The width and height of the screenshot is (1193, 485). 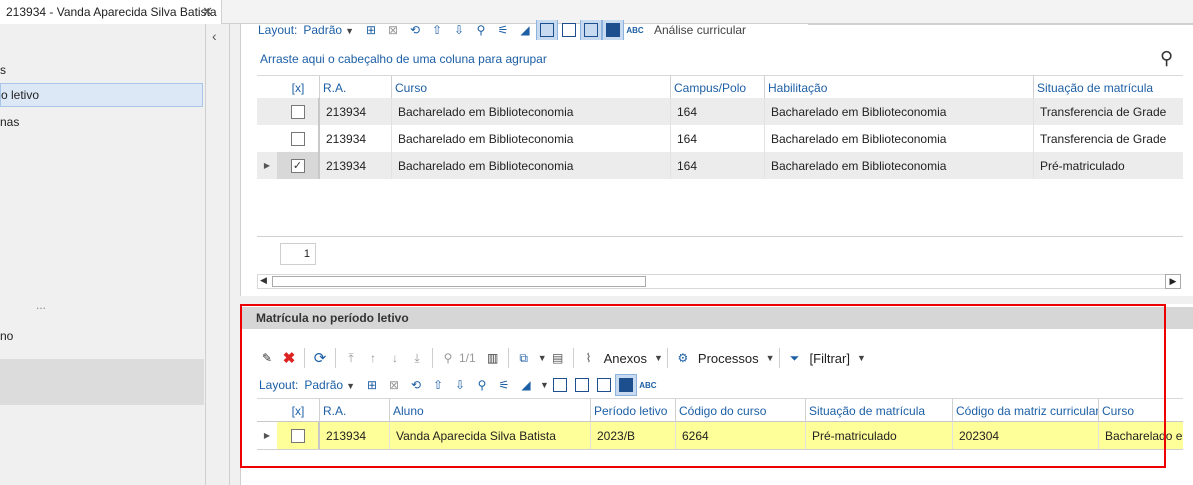 What do you see at coordinates (351, 358) in the screenshot?
I see `first-record-icon: ⤒` at bounding box center [351, 358].